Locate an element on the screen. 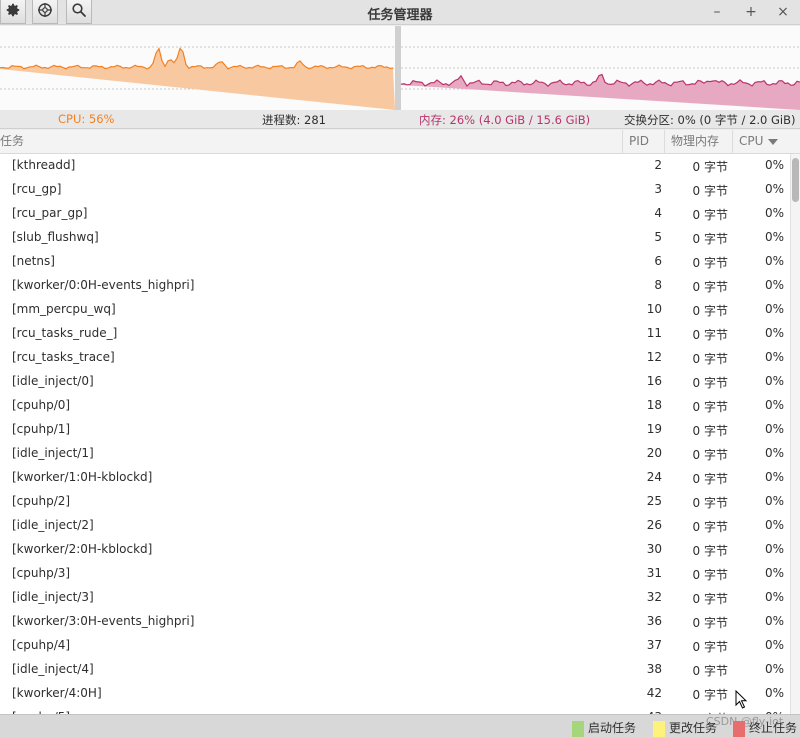 The width and height of the screenshot is (800, 738). process-name: [idle_inject/3] is located at coordinates (53, 597).